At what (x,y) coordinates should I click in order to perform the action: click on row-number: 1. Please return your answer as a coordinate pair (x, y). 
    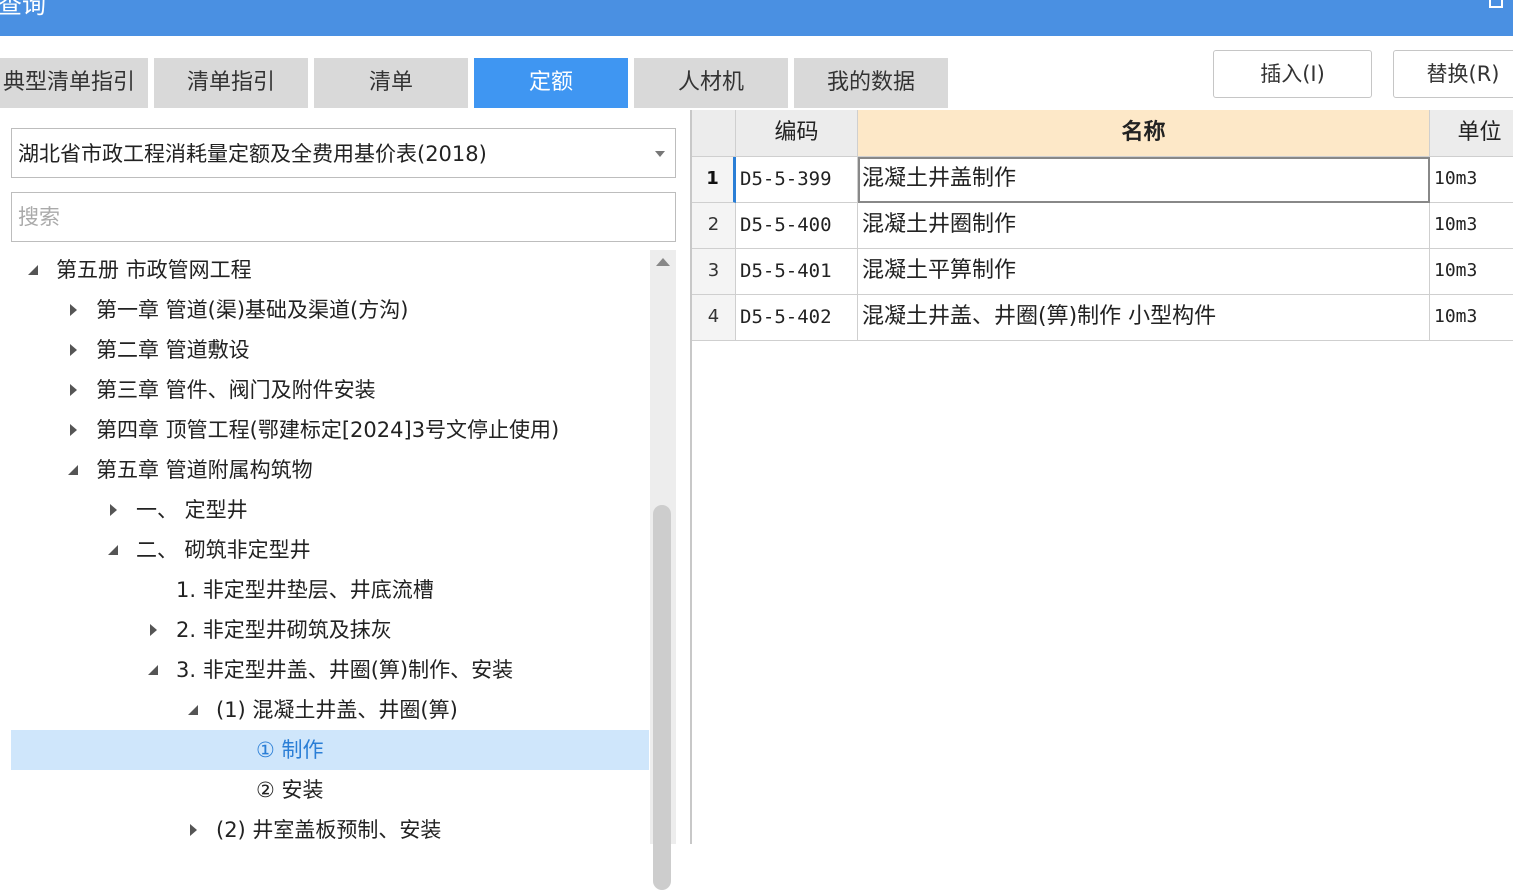
    Looking at the image, I should click on (714, 180).